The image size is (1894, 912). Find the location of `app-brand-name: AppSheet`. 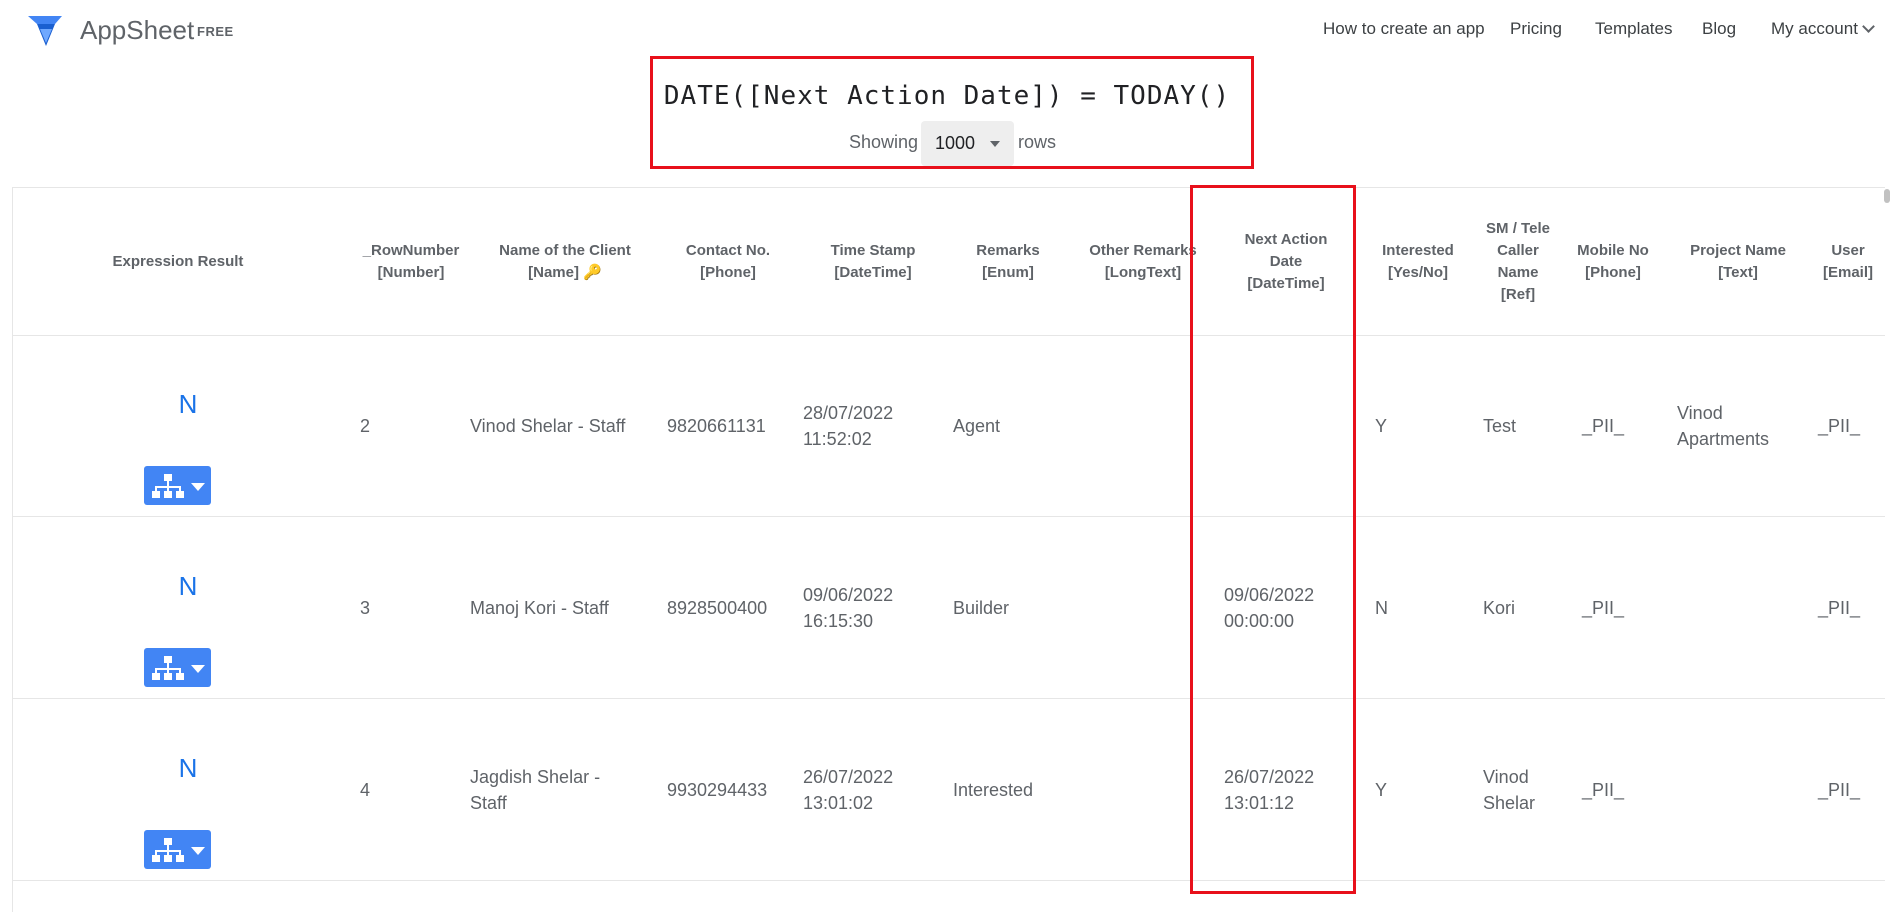

app-brand-name: AppSheet is located at coordinates (137, 30).